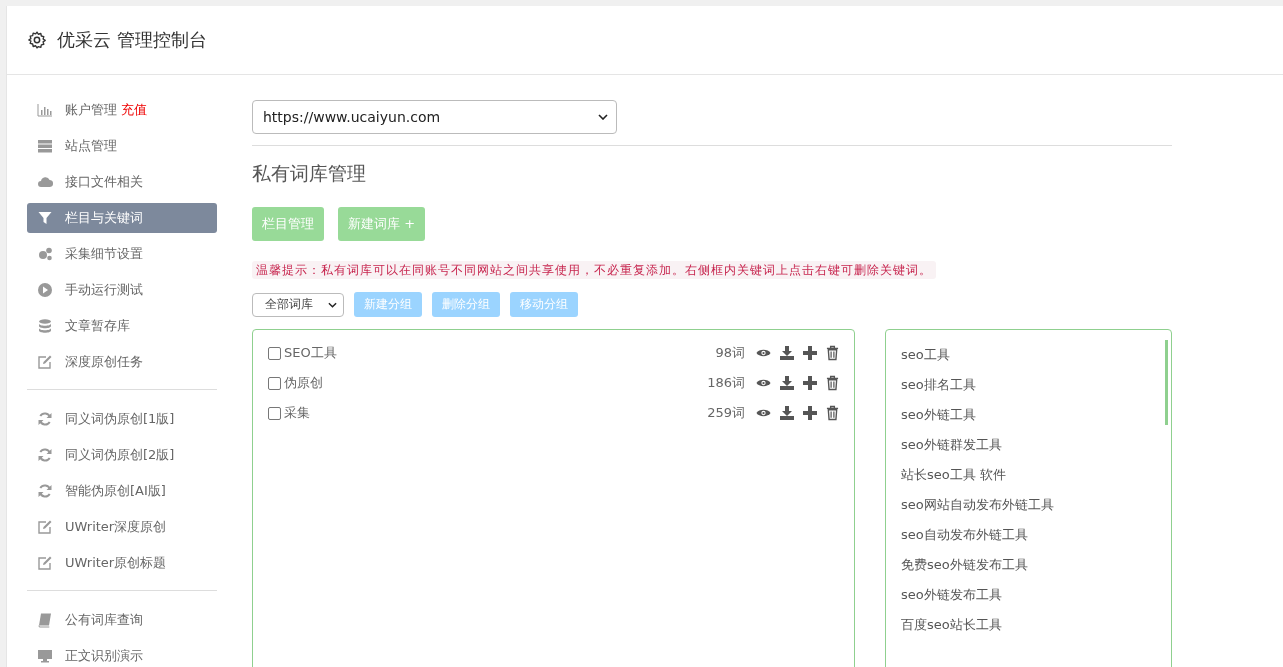 The image size is (1283, 667). I want to click on sidebar-item: UWriter深度原创, so click(122, 527).